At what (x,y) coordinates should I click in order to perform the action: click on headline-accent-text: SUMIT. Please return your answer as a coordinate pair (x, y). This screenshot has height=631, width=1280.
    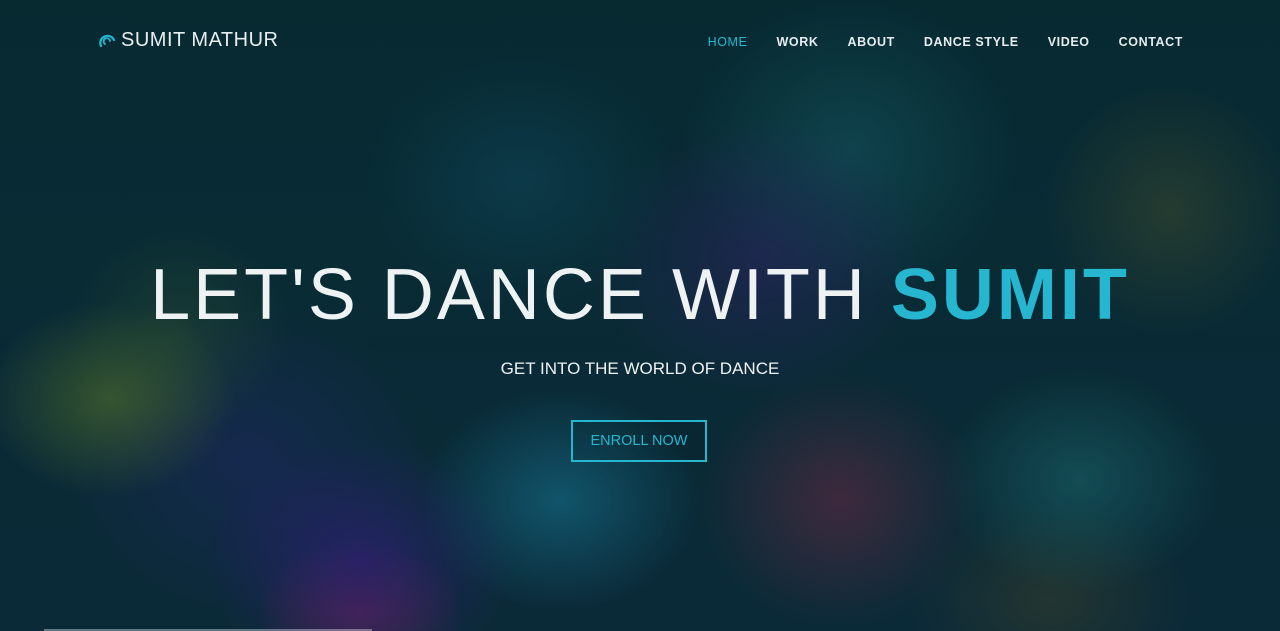
    Looking at the image, I should click on (1010, 295).